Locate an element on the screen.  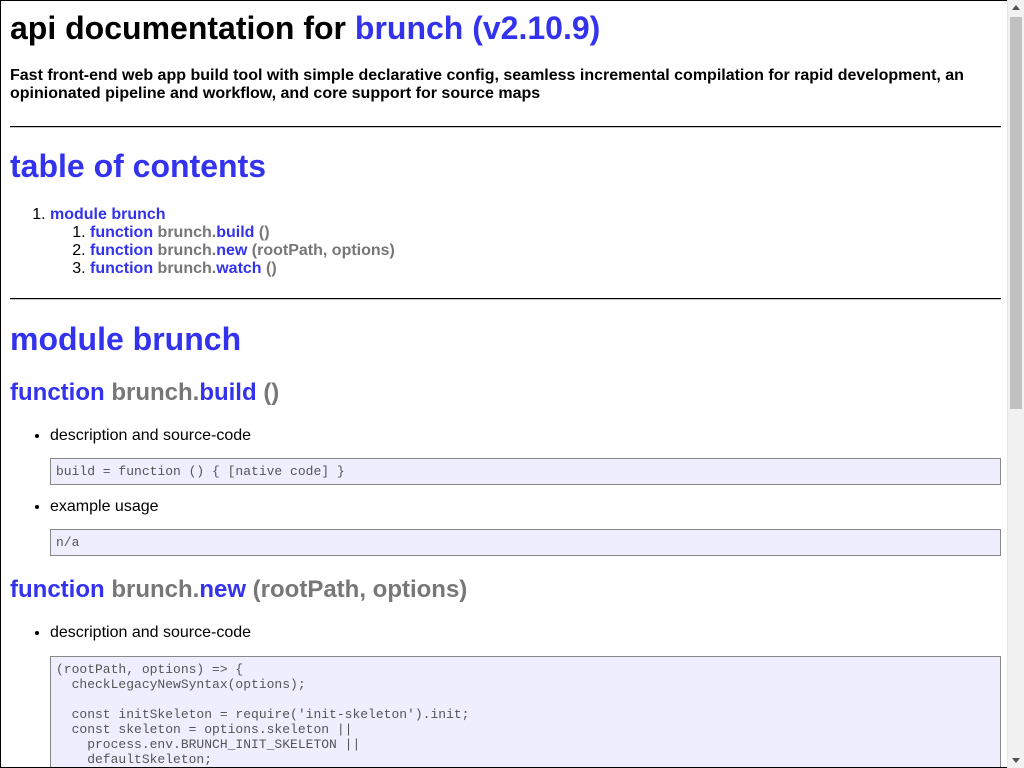
scroll-up-arrow-icon is located at coordinates (1016, 8).